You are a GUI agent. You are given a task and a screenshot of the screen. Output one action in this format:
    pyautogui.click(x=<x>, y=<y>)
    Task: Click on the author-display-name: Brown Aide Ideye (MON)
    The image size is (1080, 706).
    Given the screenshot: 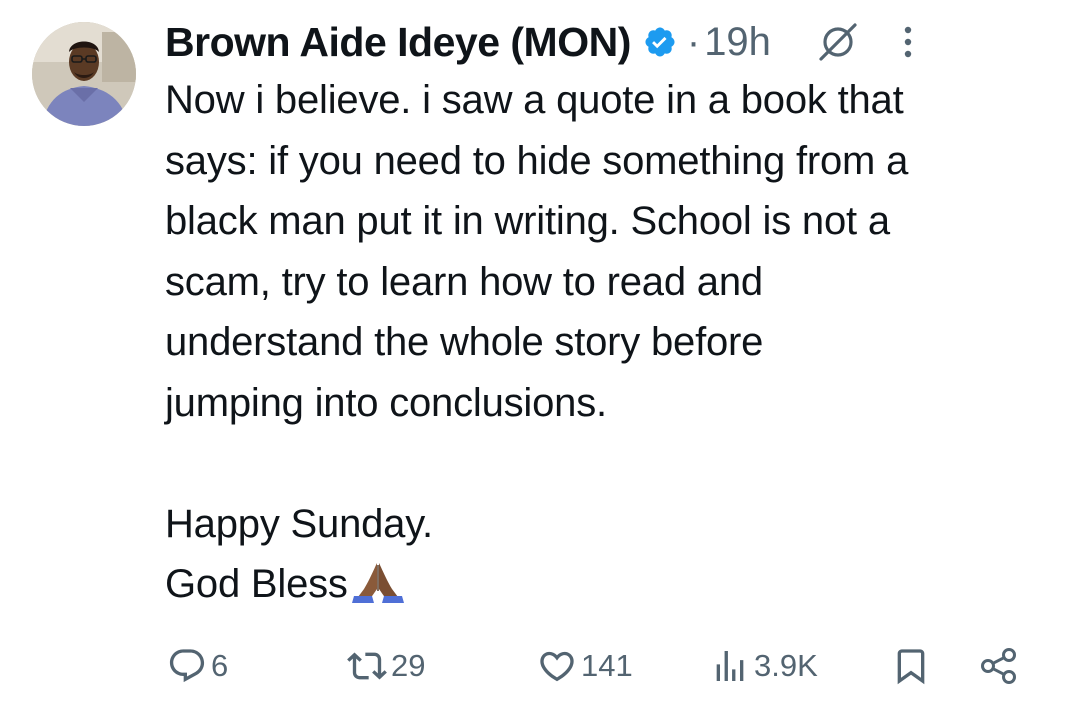 What is the action you would take?
    pyautogui.click(x=398, y=42)
    